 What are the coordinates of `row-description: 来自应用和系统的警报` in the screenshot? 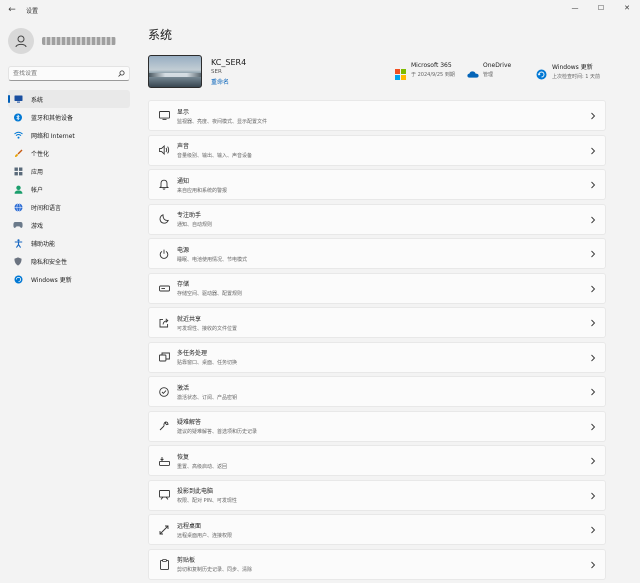 It's located at (202, 190).